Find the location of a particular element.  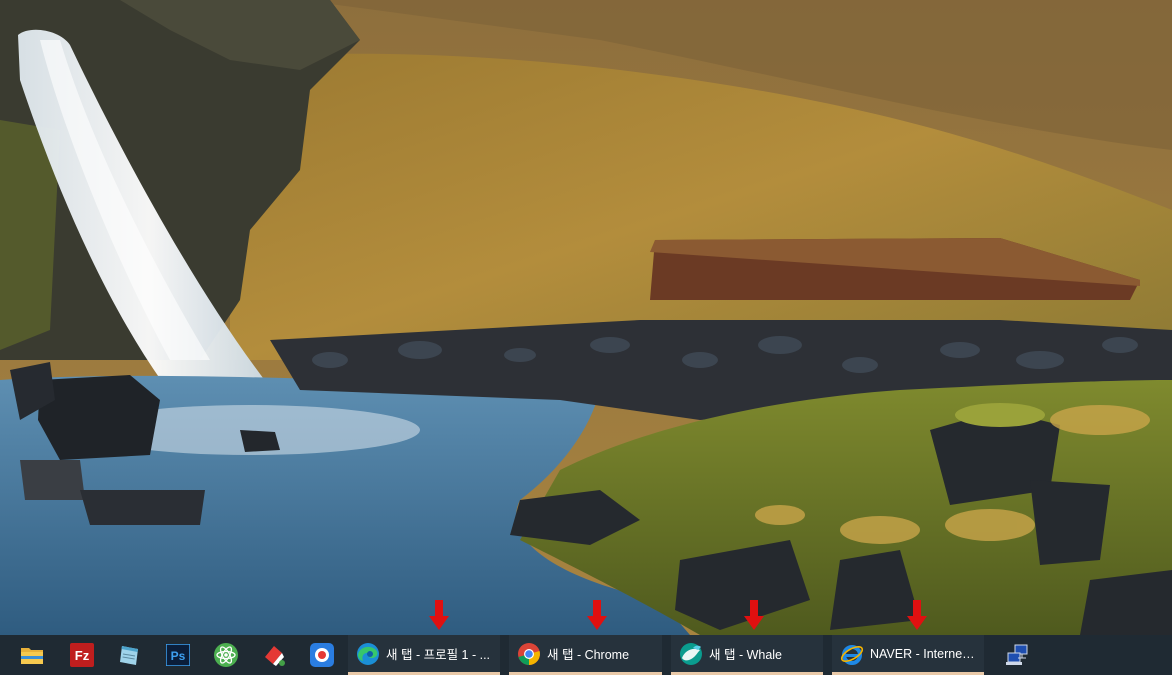

tray-network-button is located at coordinates (1018, 655).